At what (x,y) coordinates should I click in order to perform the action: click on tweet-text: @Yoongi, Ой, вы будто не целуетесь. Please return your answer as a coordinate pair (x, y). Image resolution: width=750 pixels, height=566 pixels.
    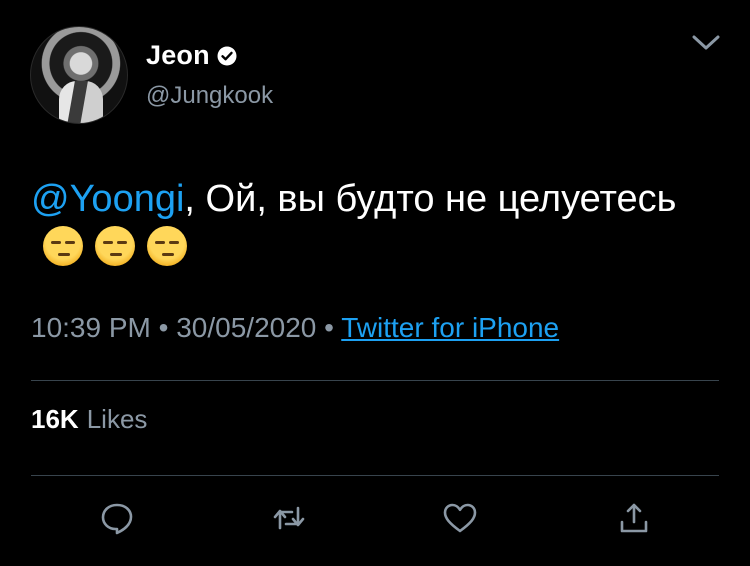
    Looking at the image, I should click on (371, 222).